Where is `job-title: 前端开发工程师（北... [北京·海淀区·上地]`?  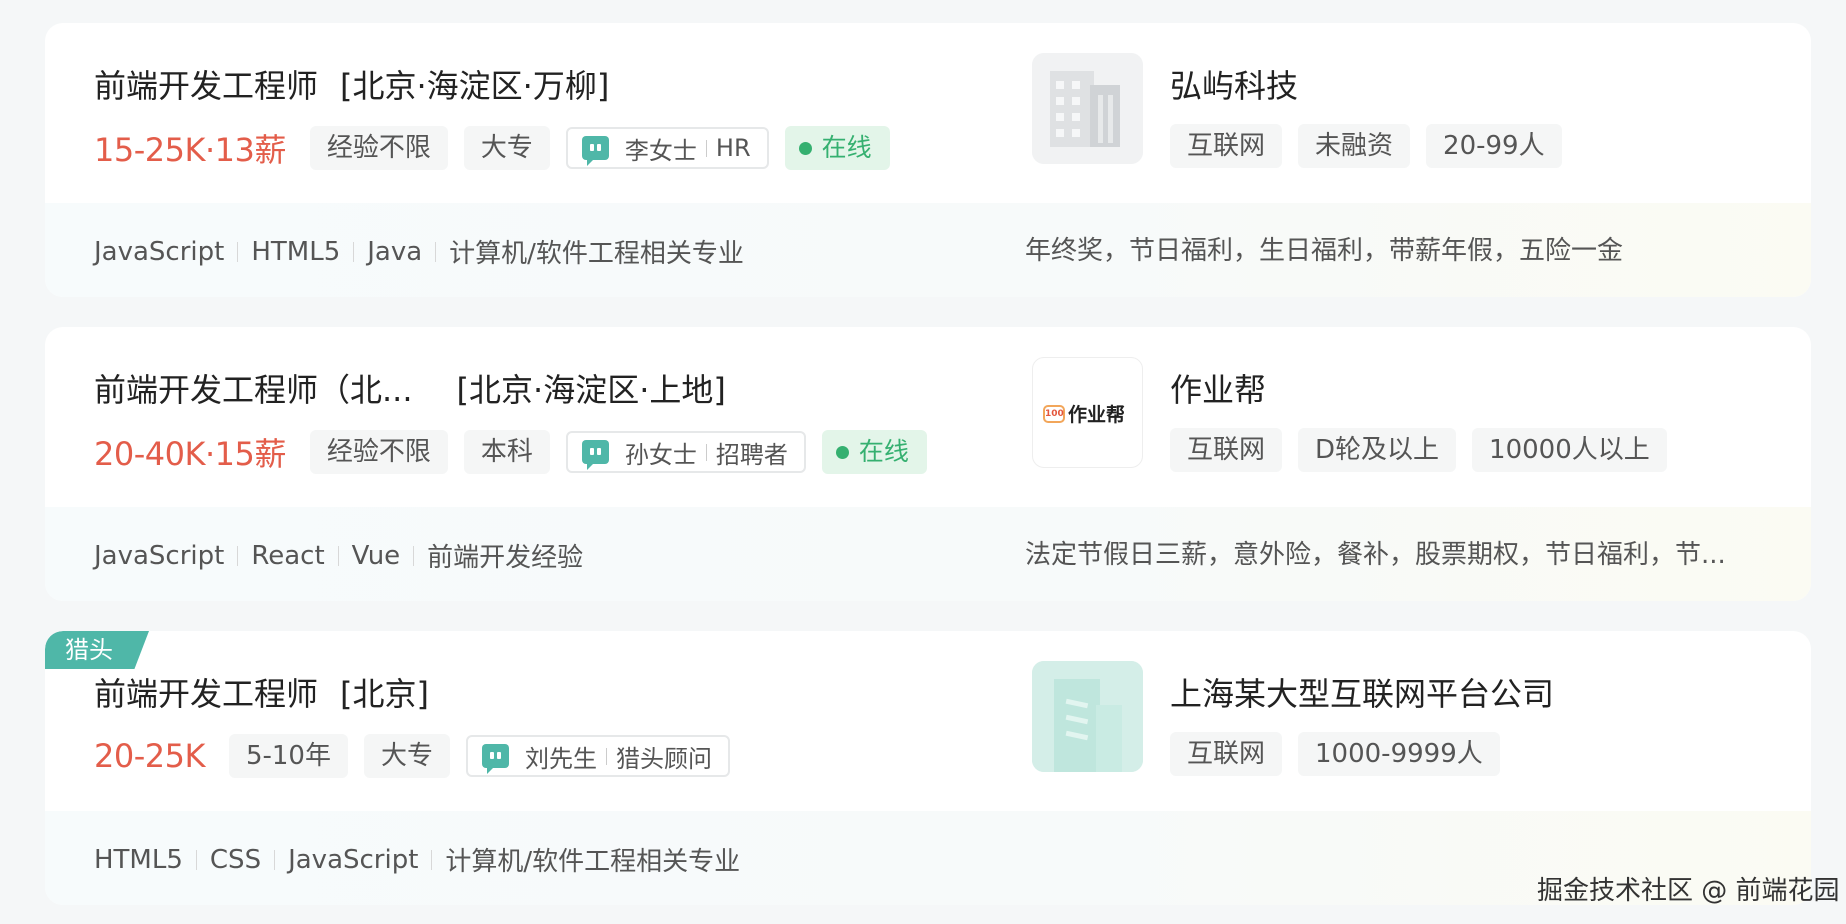 job-title: 前端开发工程师（北... [北京·海淀区·上地] is located at coordinates (410, 388).